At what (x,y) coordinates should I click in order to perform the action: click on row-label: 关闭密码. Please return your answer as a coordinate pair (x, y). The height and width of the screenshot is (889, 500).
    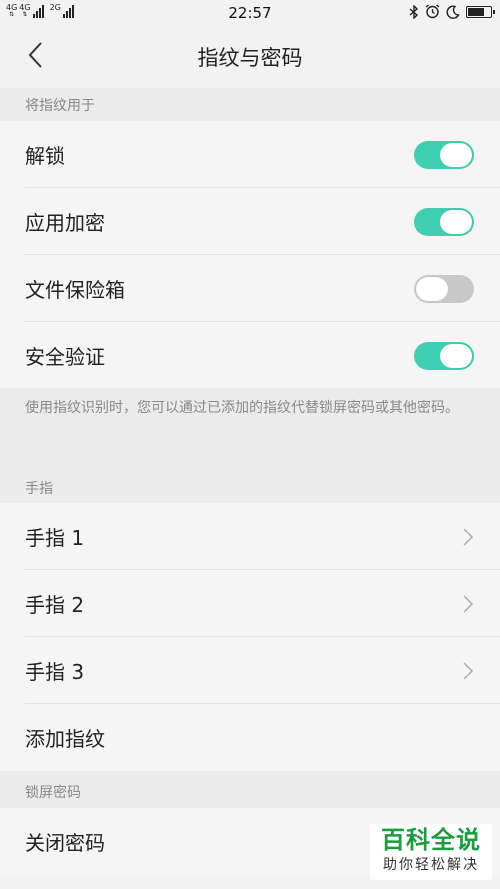
    Looking at the image, I should click on (65, 843).